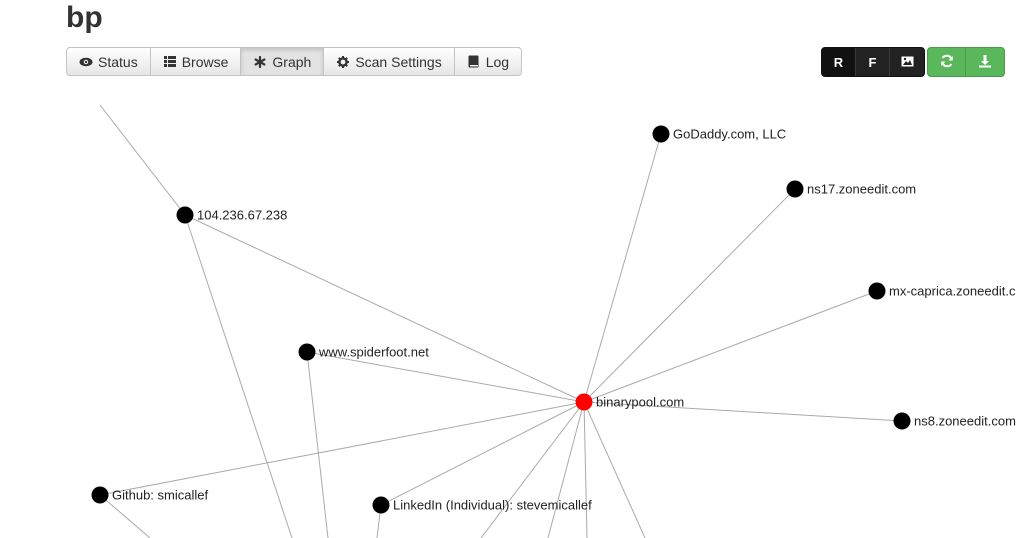 The image size is (1025, 538). I want to click on graph-node-github: Github: smicallef, so click(150, 495).